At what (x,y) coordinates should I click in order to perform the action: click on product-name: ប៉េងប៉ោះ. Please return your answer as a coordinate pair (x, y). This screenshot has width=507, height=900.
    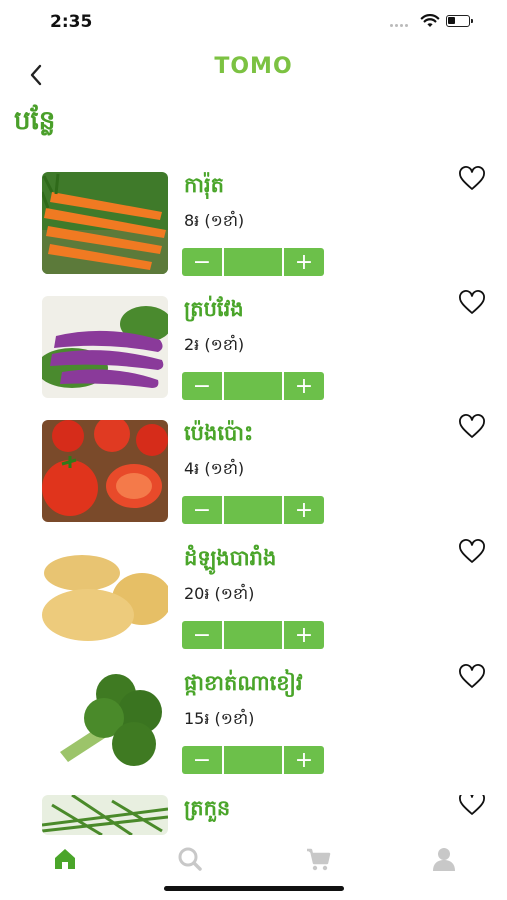
    Looking at the image, I should click on (219, 433).